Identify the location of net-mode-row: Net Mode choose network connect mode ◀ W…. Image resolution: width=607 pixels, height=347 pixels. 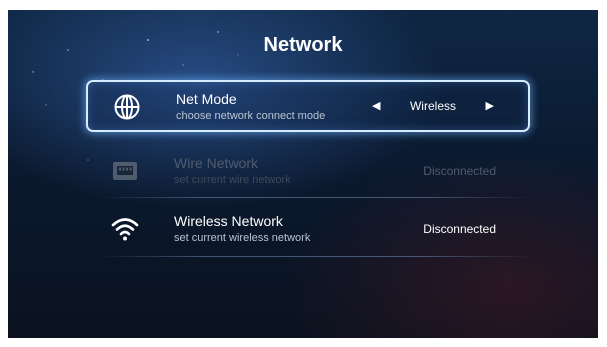
(308, 106).